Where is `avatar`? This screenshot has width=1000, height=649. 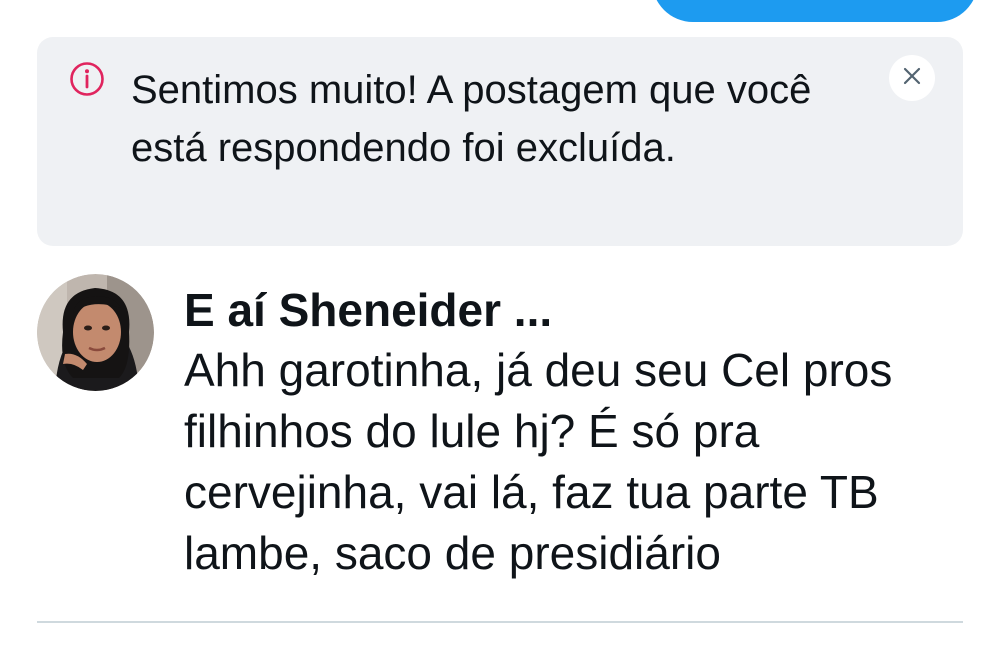
avatar is located at coordinates (95, 332).